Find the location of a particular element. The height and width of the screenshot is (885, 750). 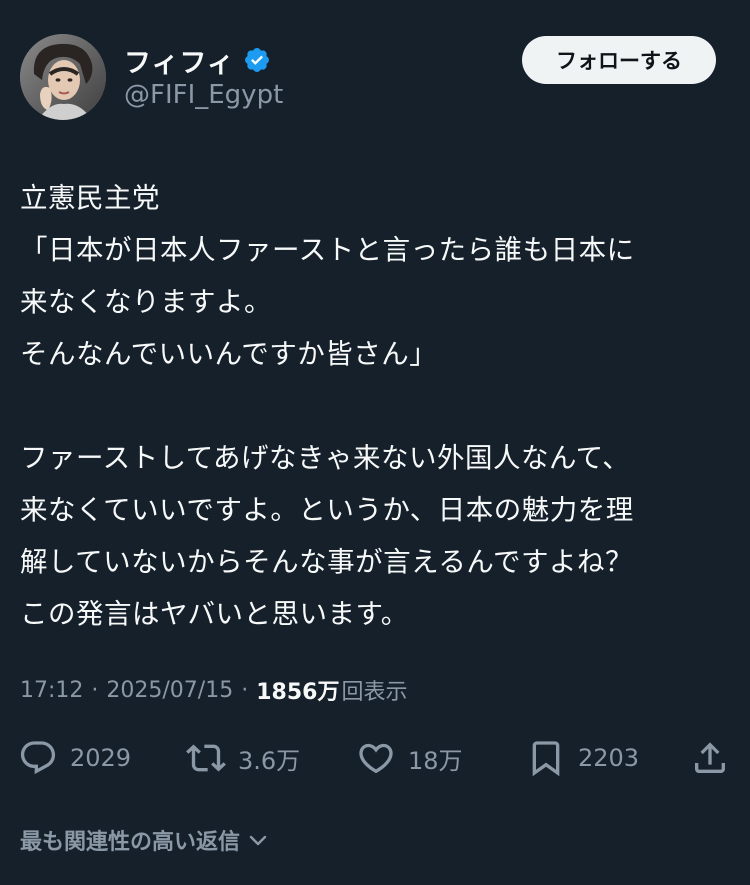

replies-sort-dropdown: 最も関連性の高い返信 is located at coordinates (145, 840).